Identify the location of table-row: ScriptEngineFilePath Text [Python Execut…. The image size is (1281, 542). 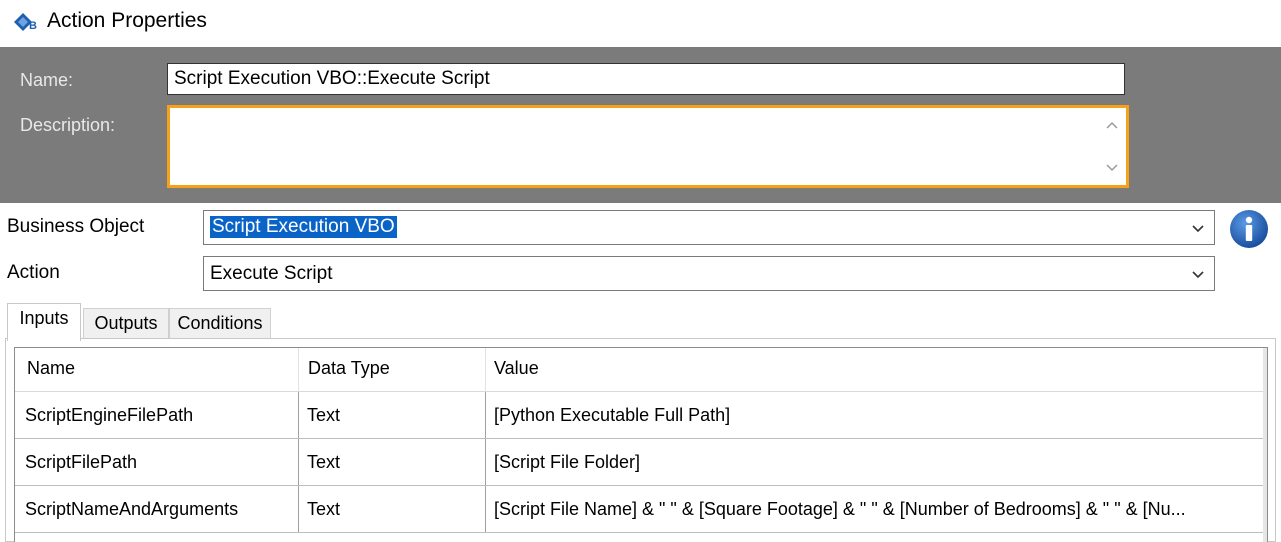
(641, 415).